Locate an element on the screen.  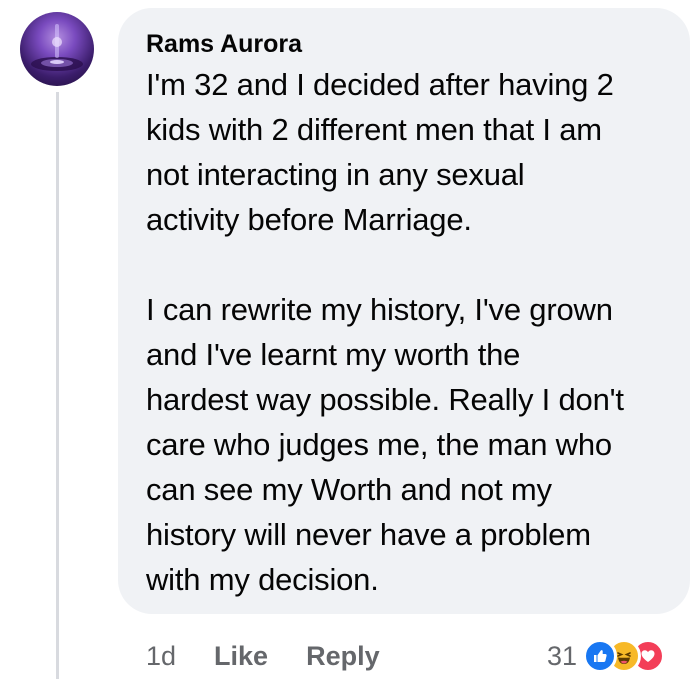
like-icon is located at coordinates (600, 656).